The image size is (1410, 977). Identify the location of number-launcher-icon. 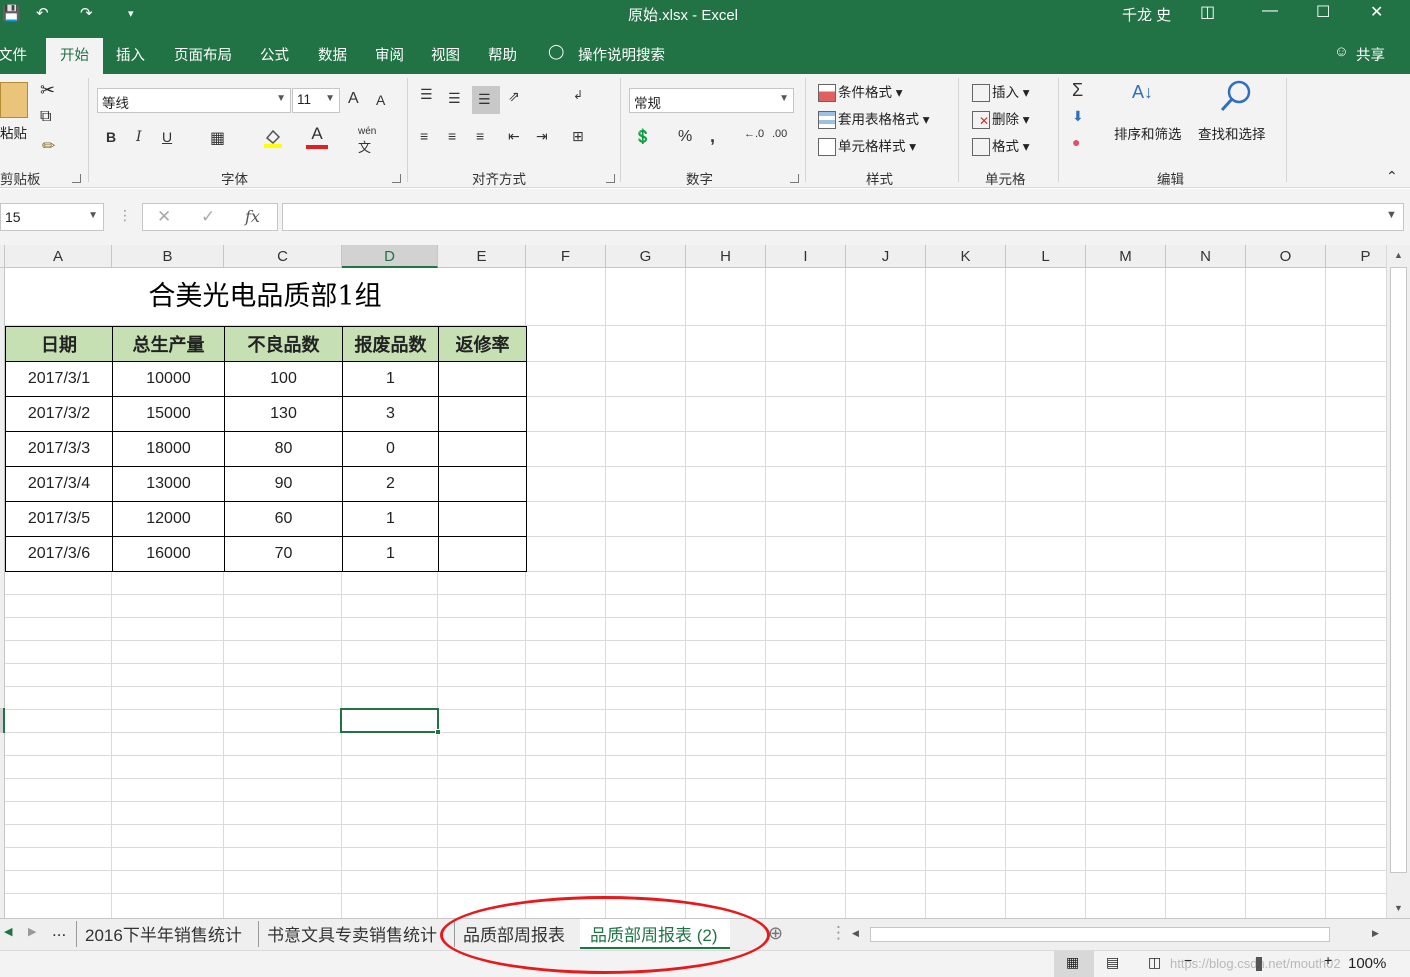
(794, 178).